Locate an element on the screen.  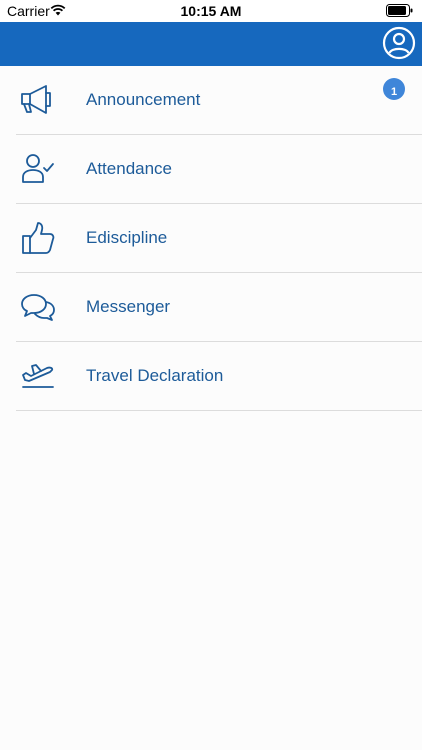
menu-item-travel-declaration: Travel Declaration is located at coordinates (219, 376).